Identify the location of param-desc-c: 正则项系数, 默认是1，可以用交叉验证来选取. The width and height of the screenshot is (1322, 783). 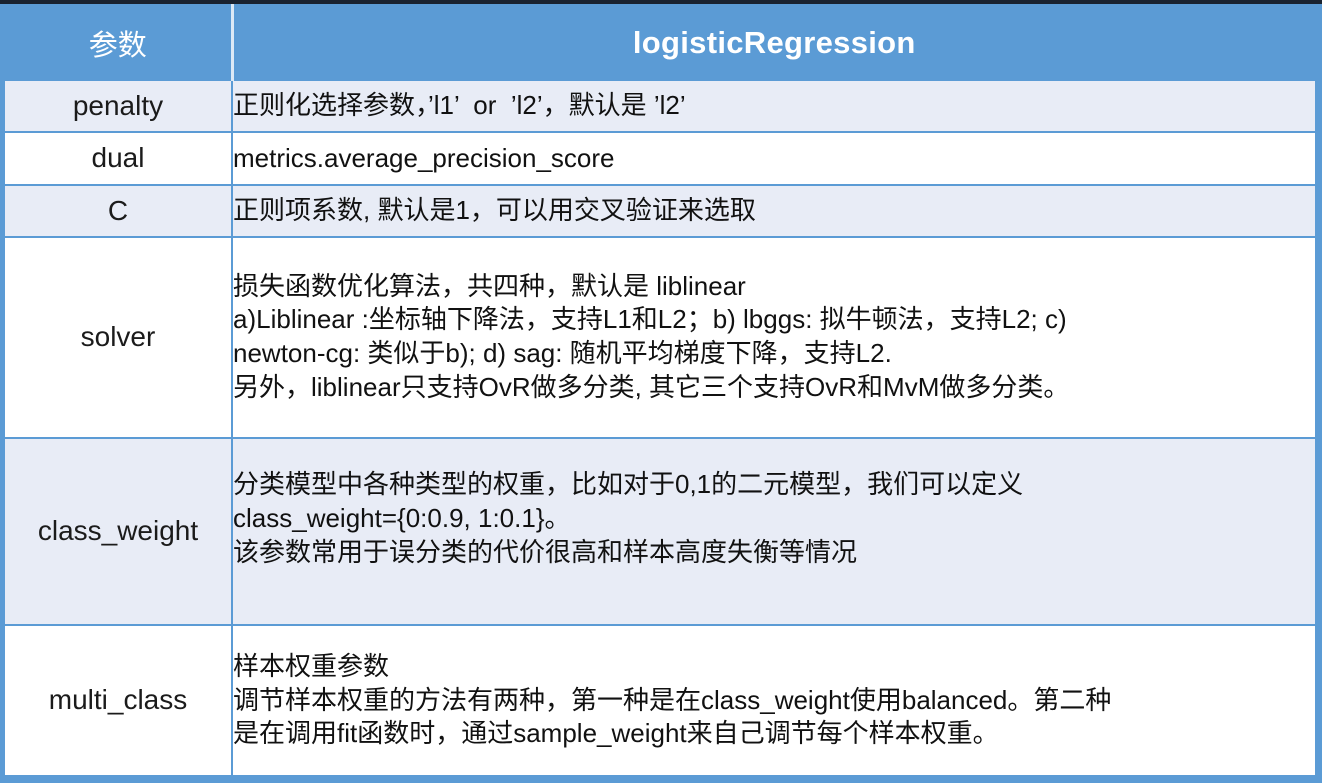
(774, 210).